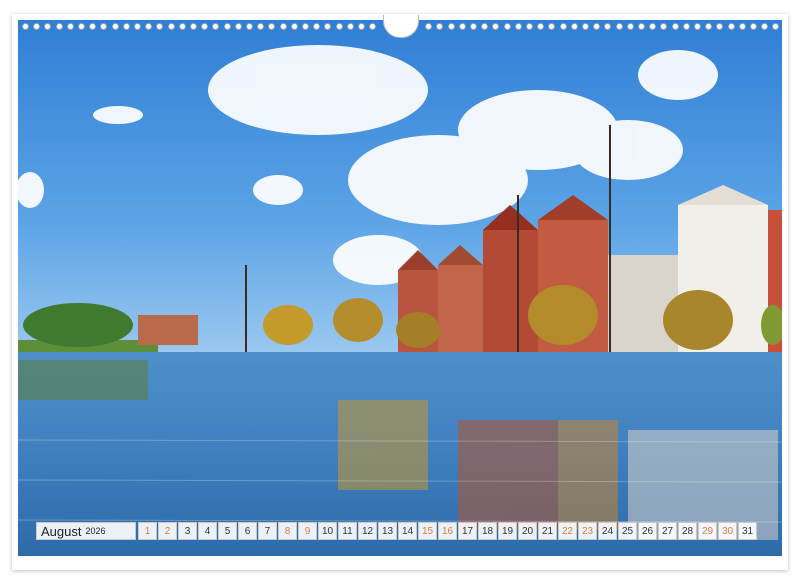 The image size is (800, 577). What do you see at coordinates (187, 531) in the screenshot?
I see `day-cell: 3` at bounding box center [187, 531].